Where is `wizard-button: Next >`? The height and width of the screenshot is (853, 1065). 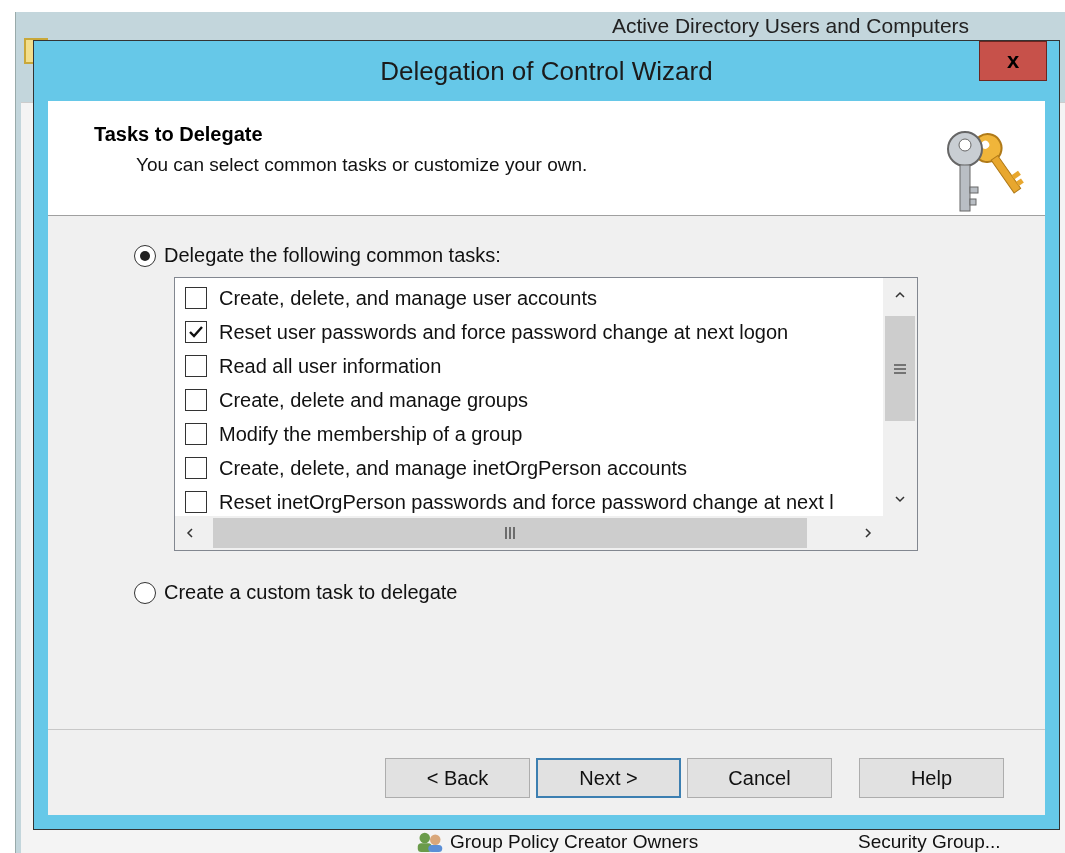 wizard-button: Next > is located at coordinates (608, 778).